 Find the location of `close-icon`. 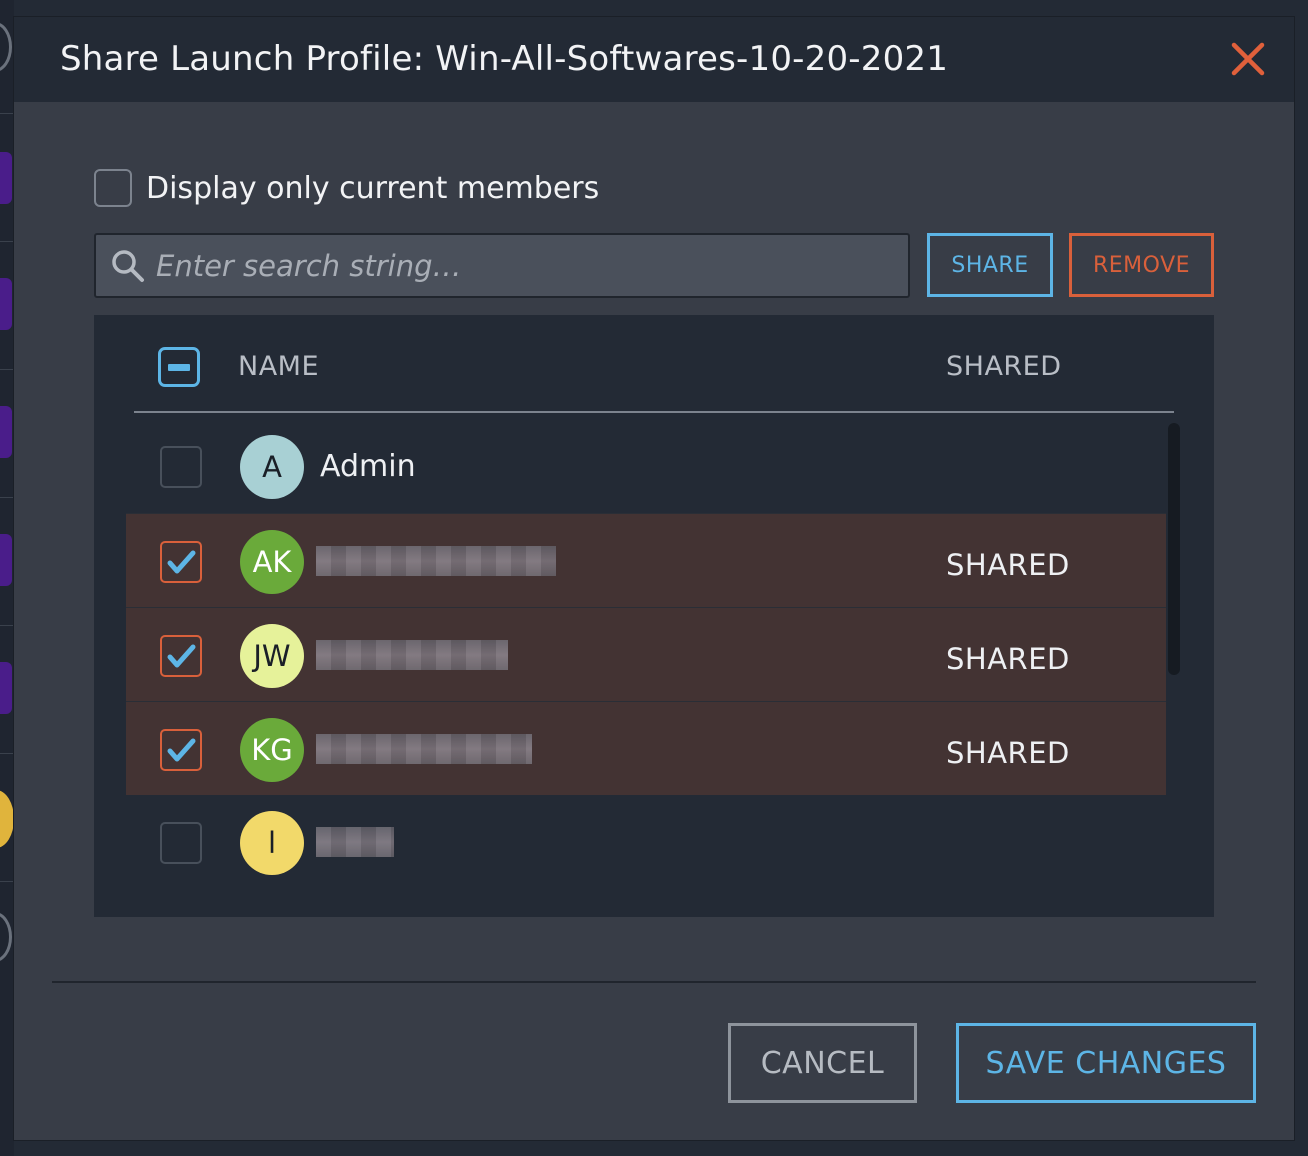

close-icon is located at coordinates (1248, 59).